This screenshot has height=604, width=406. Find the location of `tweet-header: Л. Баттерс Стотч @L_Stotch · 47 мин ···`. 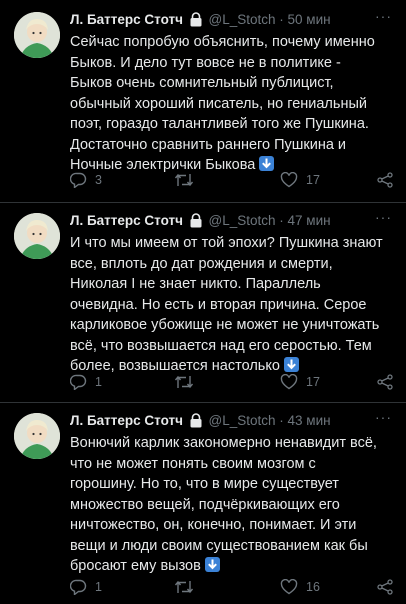

tweet-header: Л. Баттерс Стотч @L_Stotch · 47 мин ··· is located at coordinates (231, 221).